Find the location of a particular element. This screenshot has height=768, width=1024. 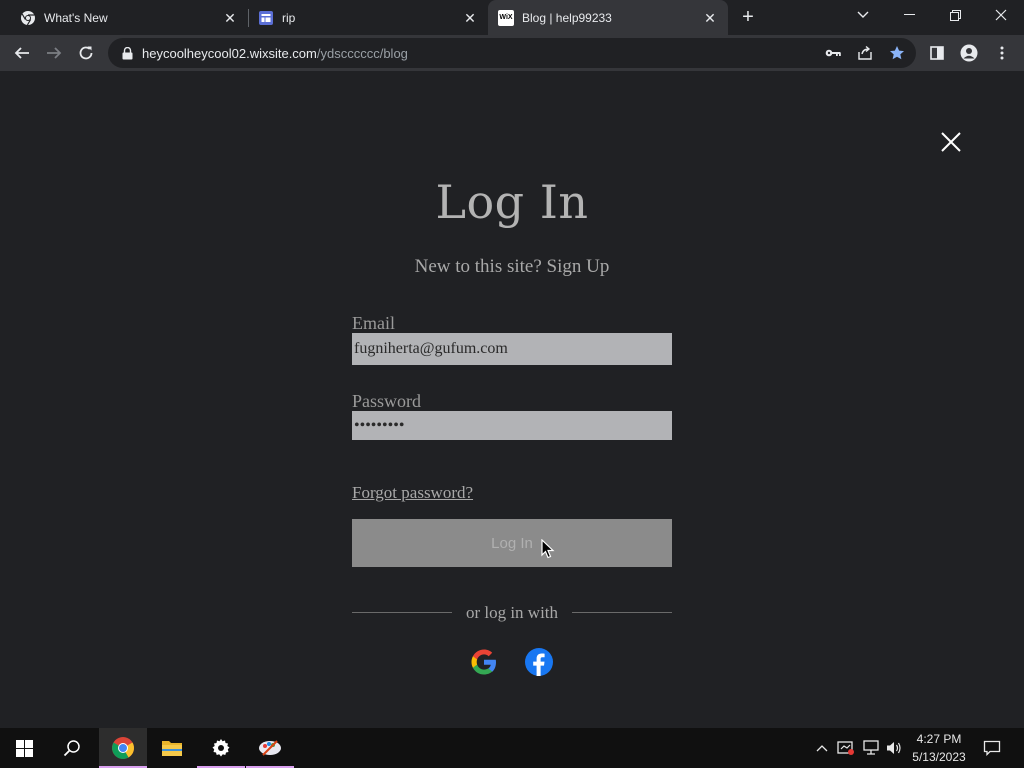

login-button: Log In is located at coordinates (512, 543).